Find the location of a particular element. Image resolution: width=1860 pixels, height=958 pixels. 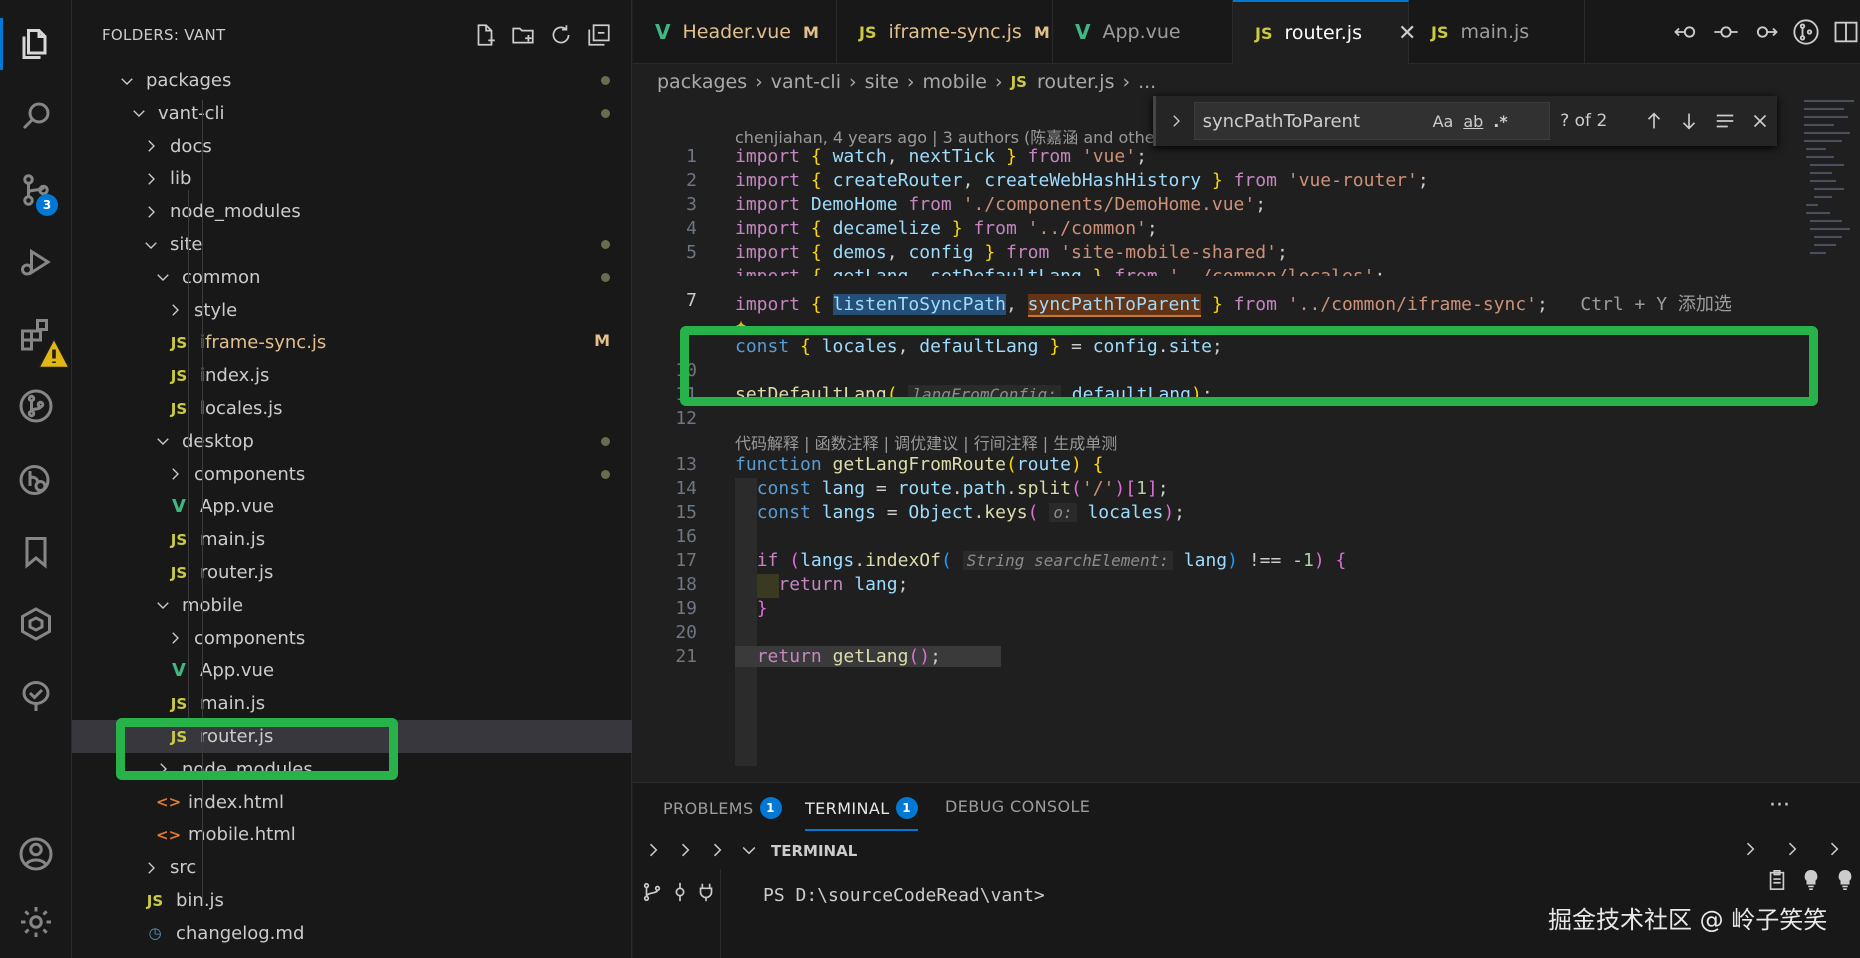

commit-tool-button is located at coordinates (681, 893).